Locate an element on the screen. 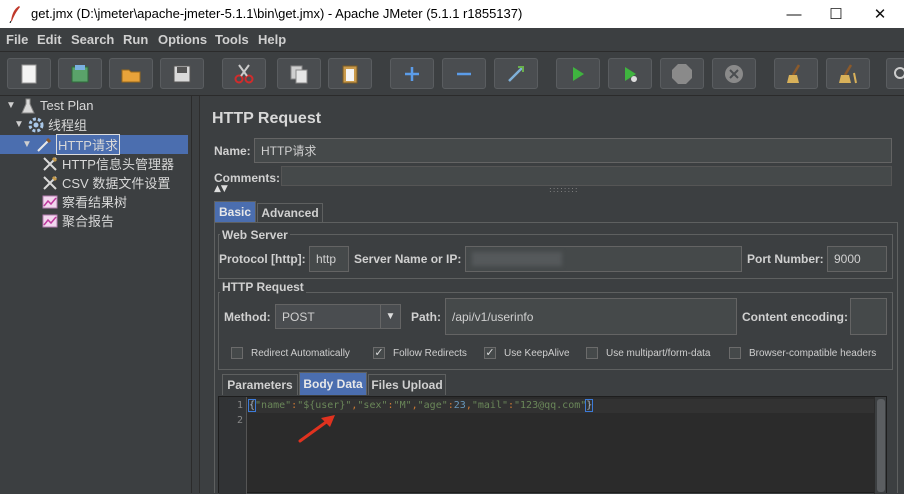 This screenshot has height=494, width=904. checkbox-label: Follow Redirects is located at coordinates (430, 353).